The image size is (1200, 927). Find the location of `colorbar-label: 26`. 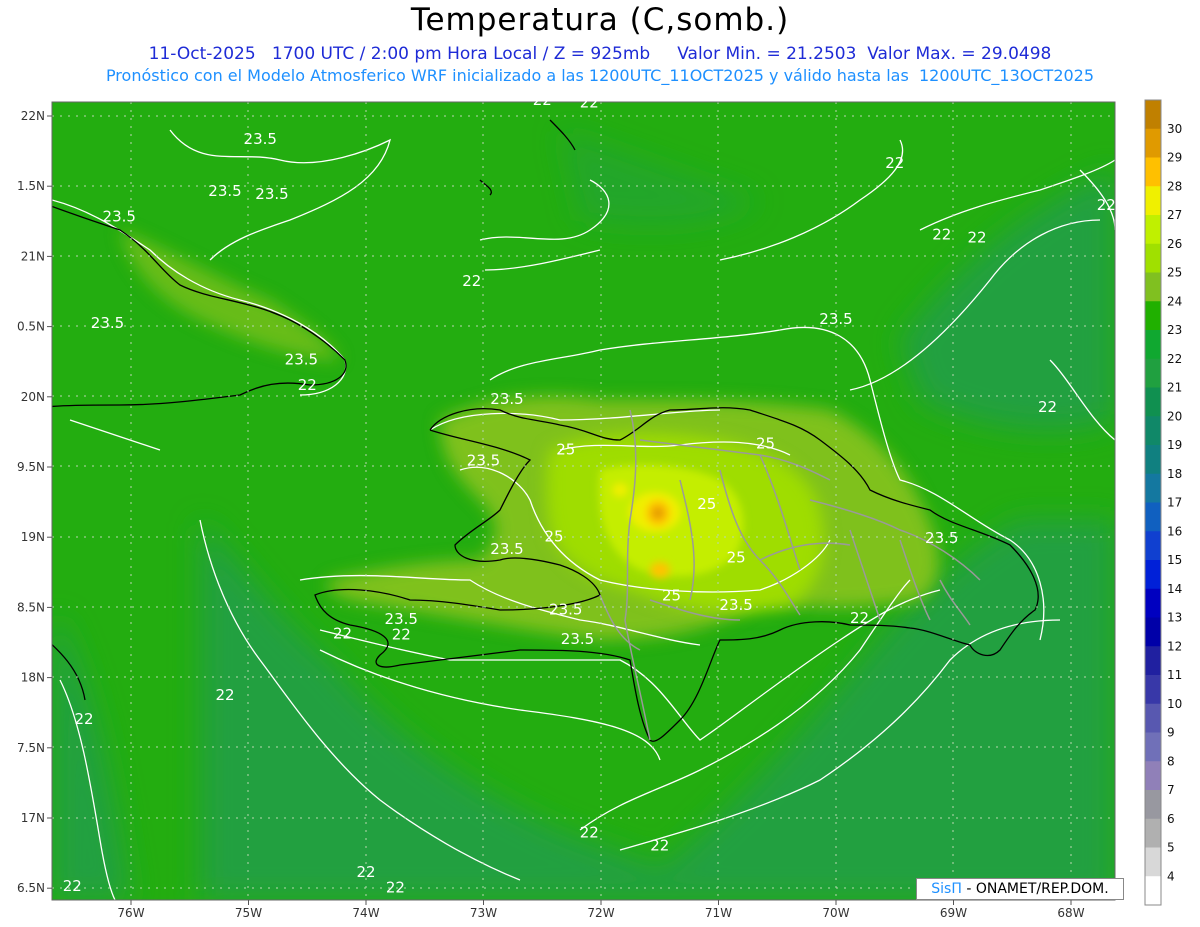

colorbar-label: 26 is located at coordinates (1174, 244).